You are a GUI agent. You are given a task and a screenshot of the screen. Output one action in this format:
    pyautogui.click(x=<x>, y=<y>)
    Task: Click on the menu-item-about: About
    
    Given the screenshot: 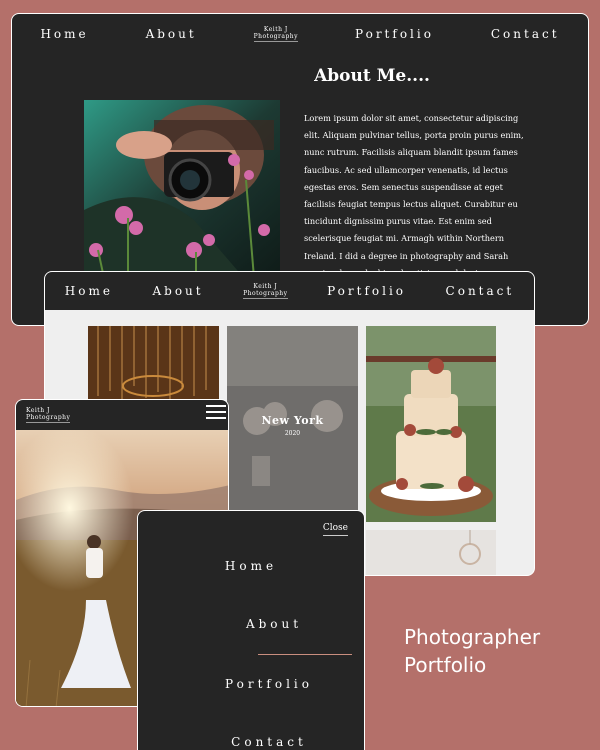 What is the action you would take?
    pyautogui.click(x=251, y=624)
    